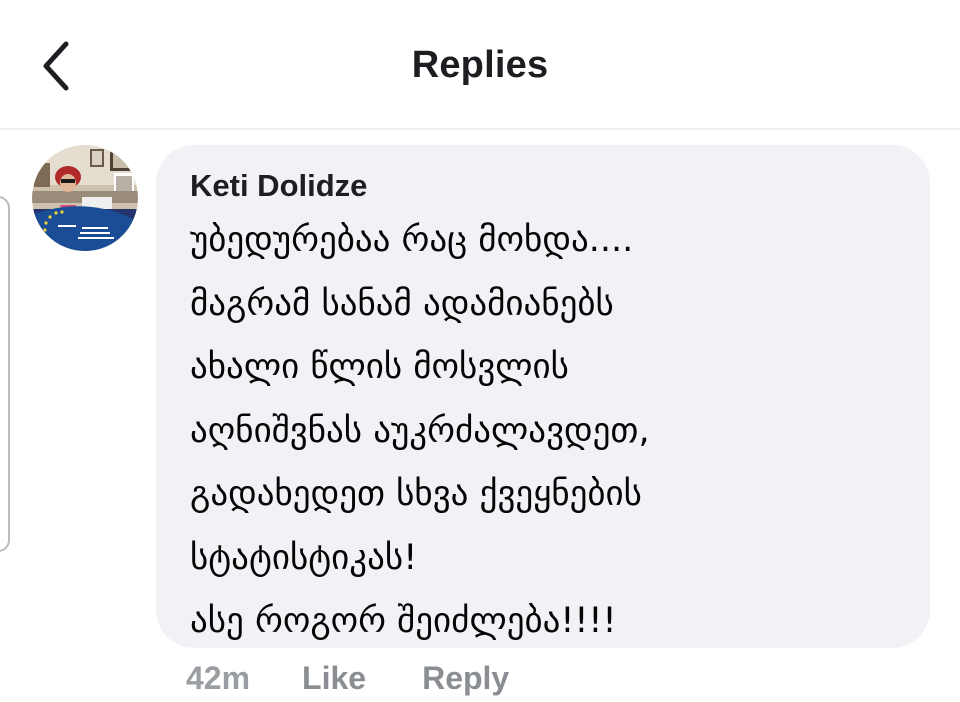 Image resolution: width=960 pixels, height=702 pixels. I want to click on like-button: Like, so click(334, 678).